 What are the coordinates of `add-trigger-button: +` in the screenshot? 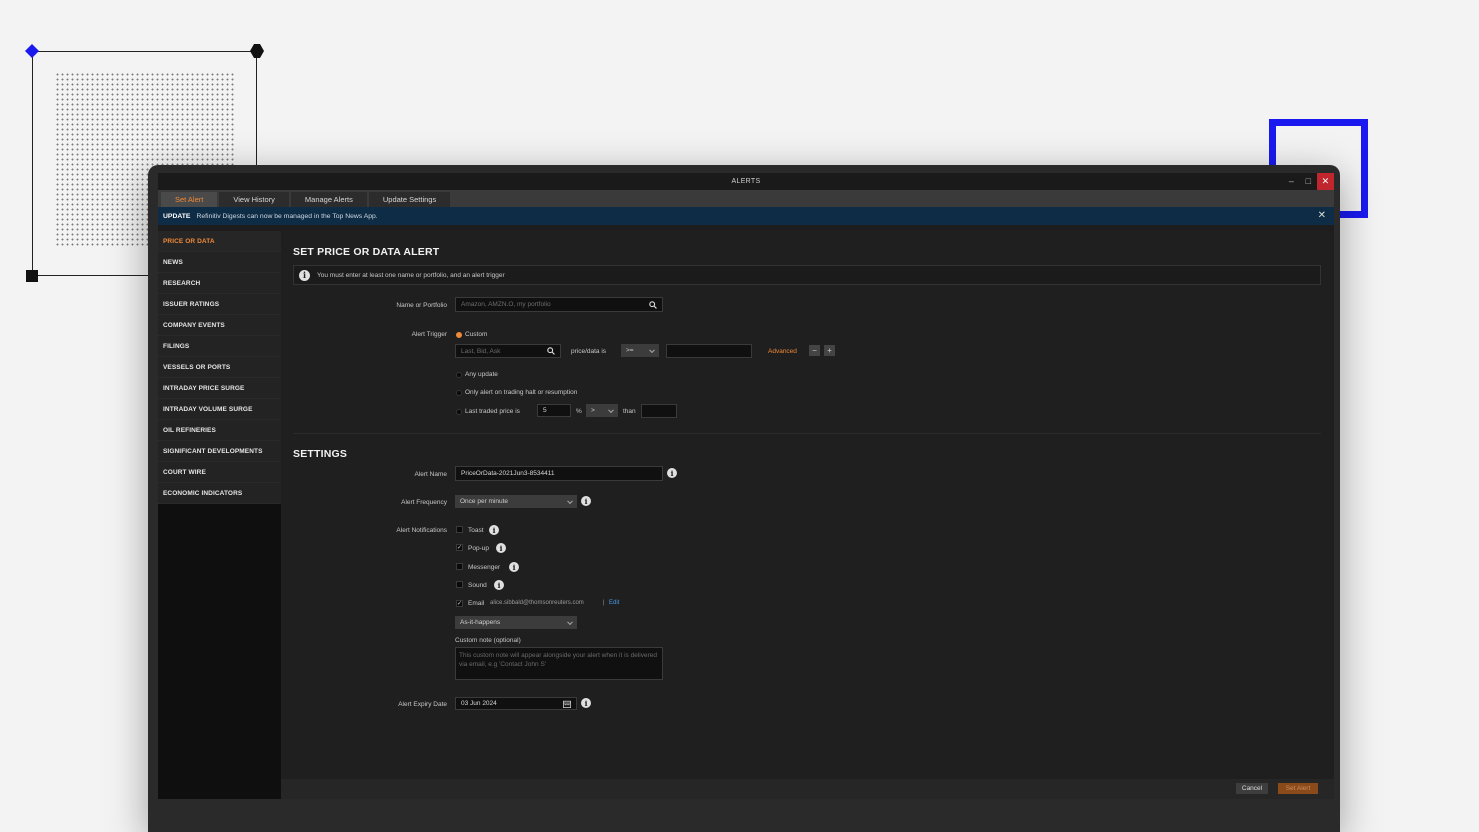 It's located at (829, 350).